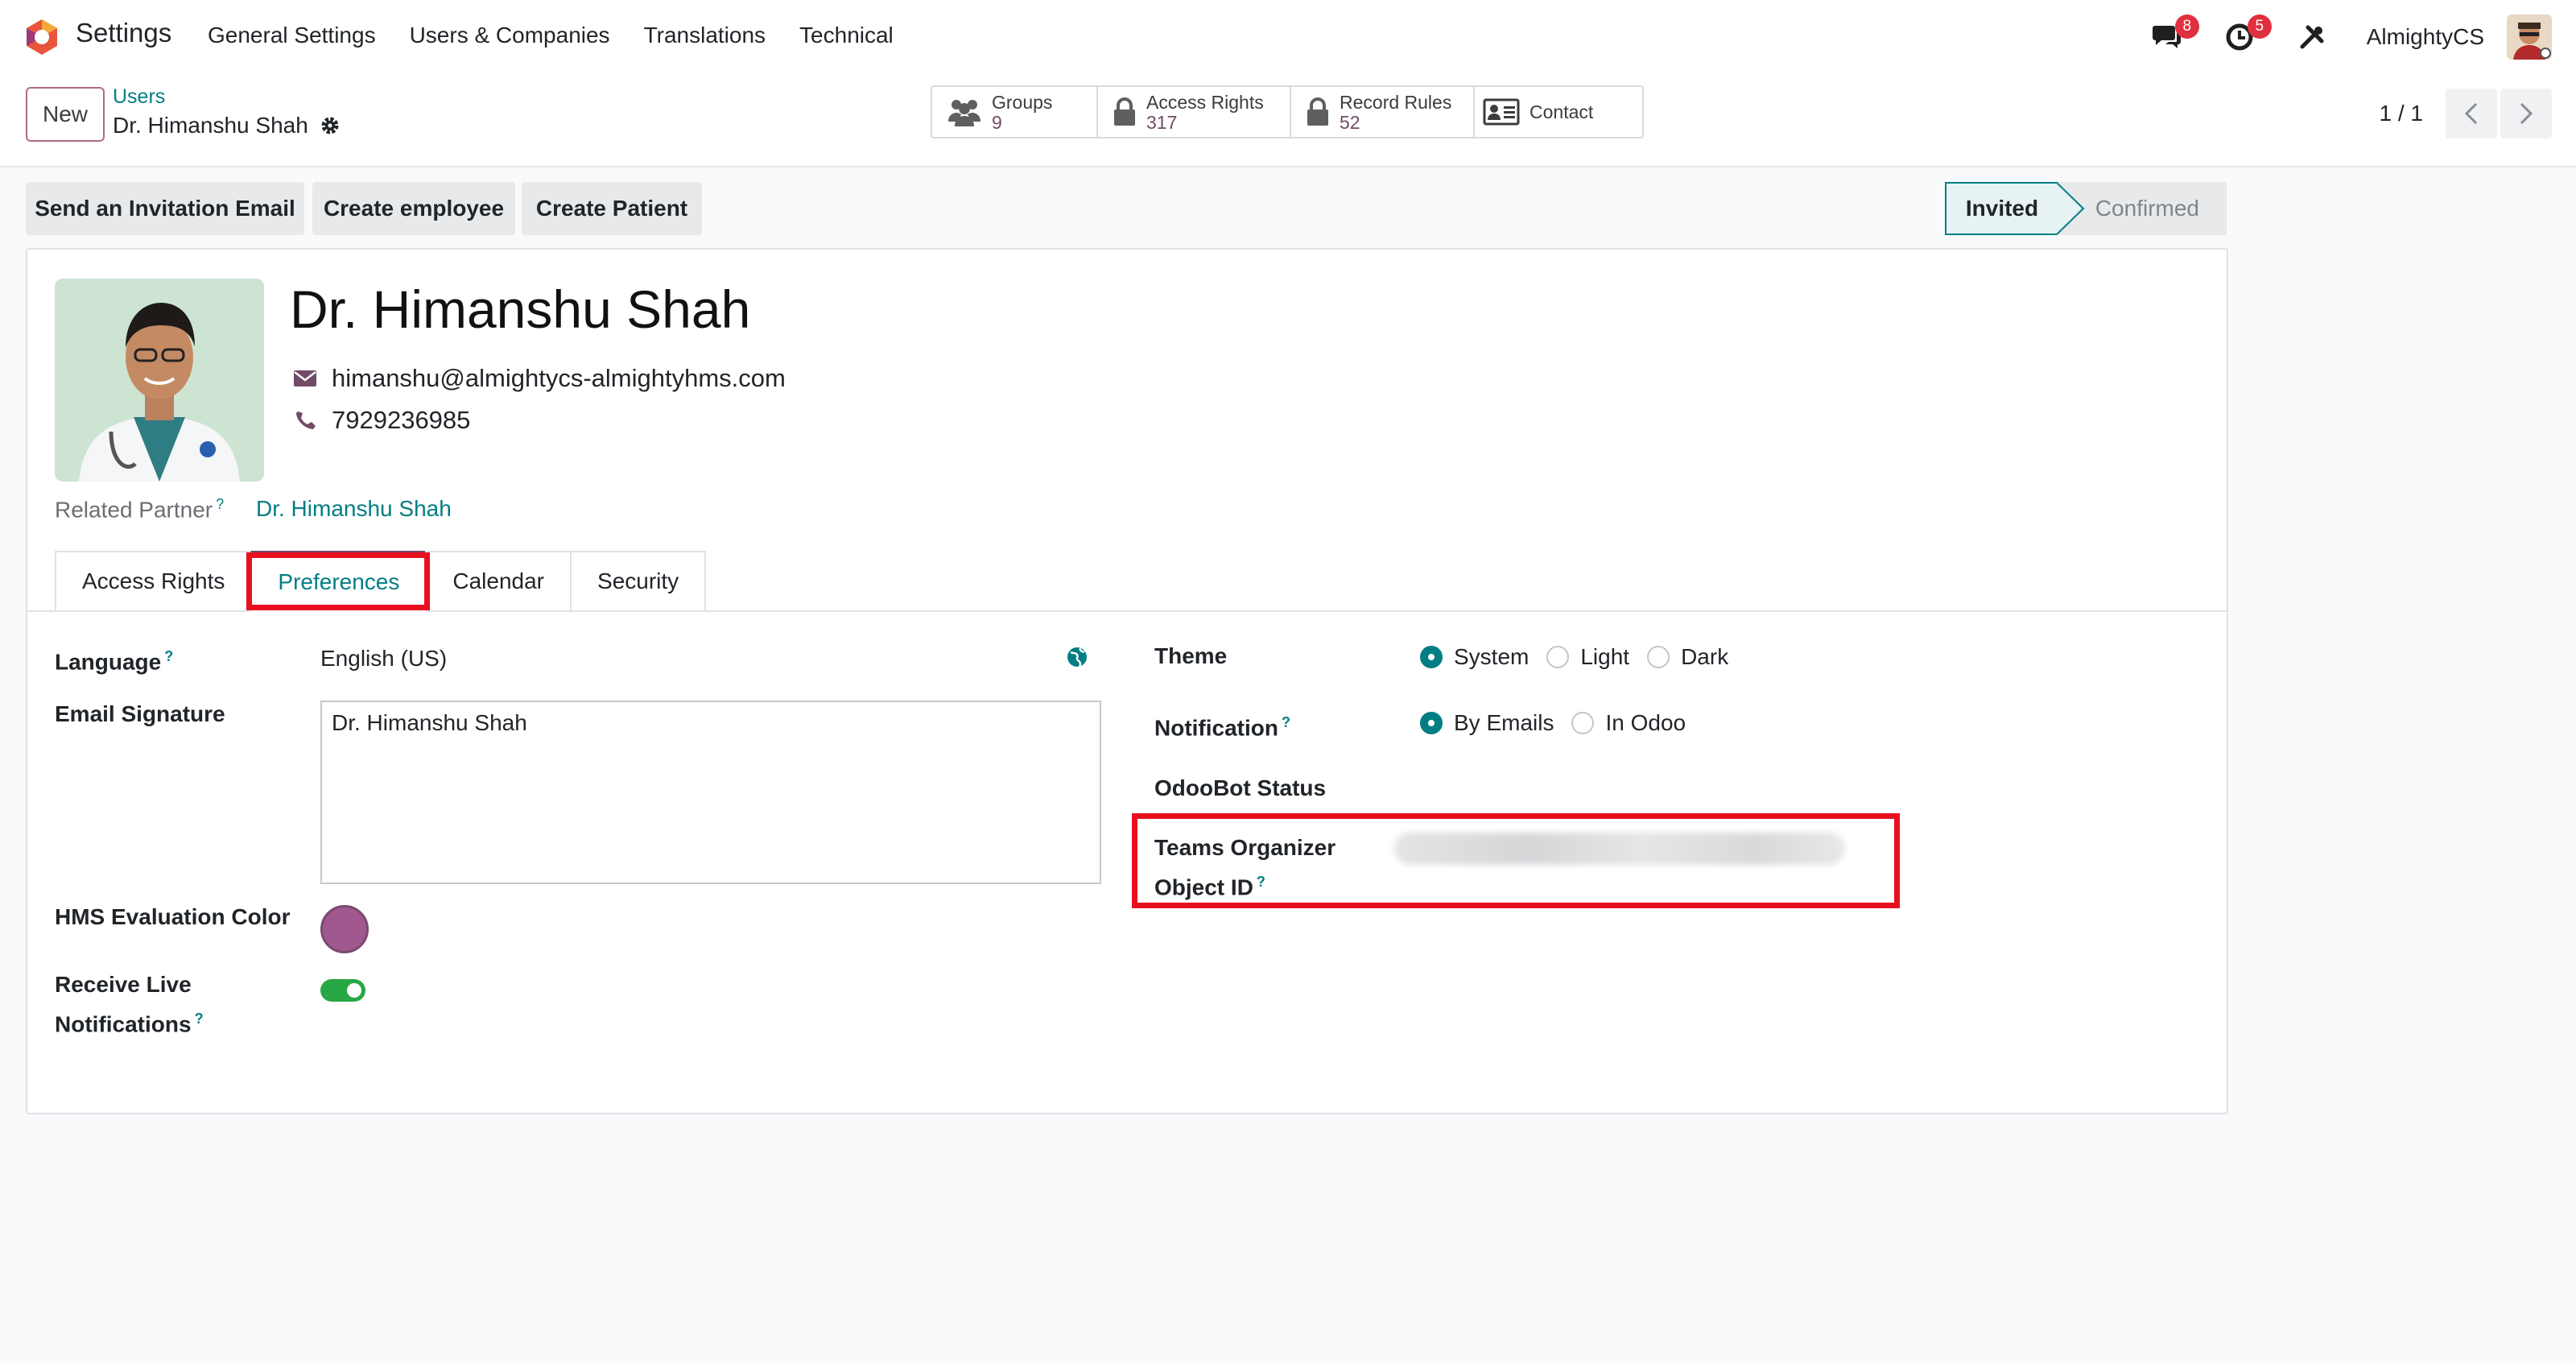 Image resolution: width=2576 pixels, height=1364 pixels. Describe the element at coordinates (305, 378) in the screenshot. I see `envelope-icon` at that location.